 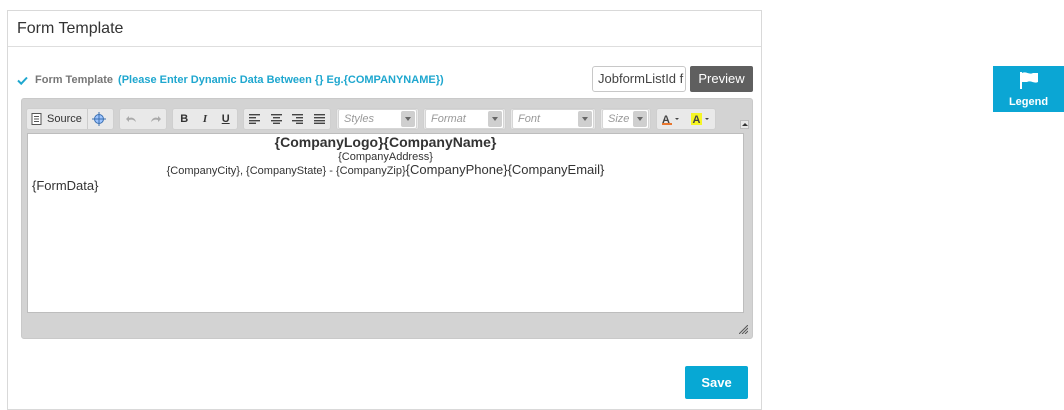 I want to click on checkmark-icon, so click(x=22, y=80).